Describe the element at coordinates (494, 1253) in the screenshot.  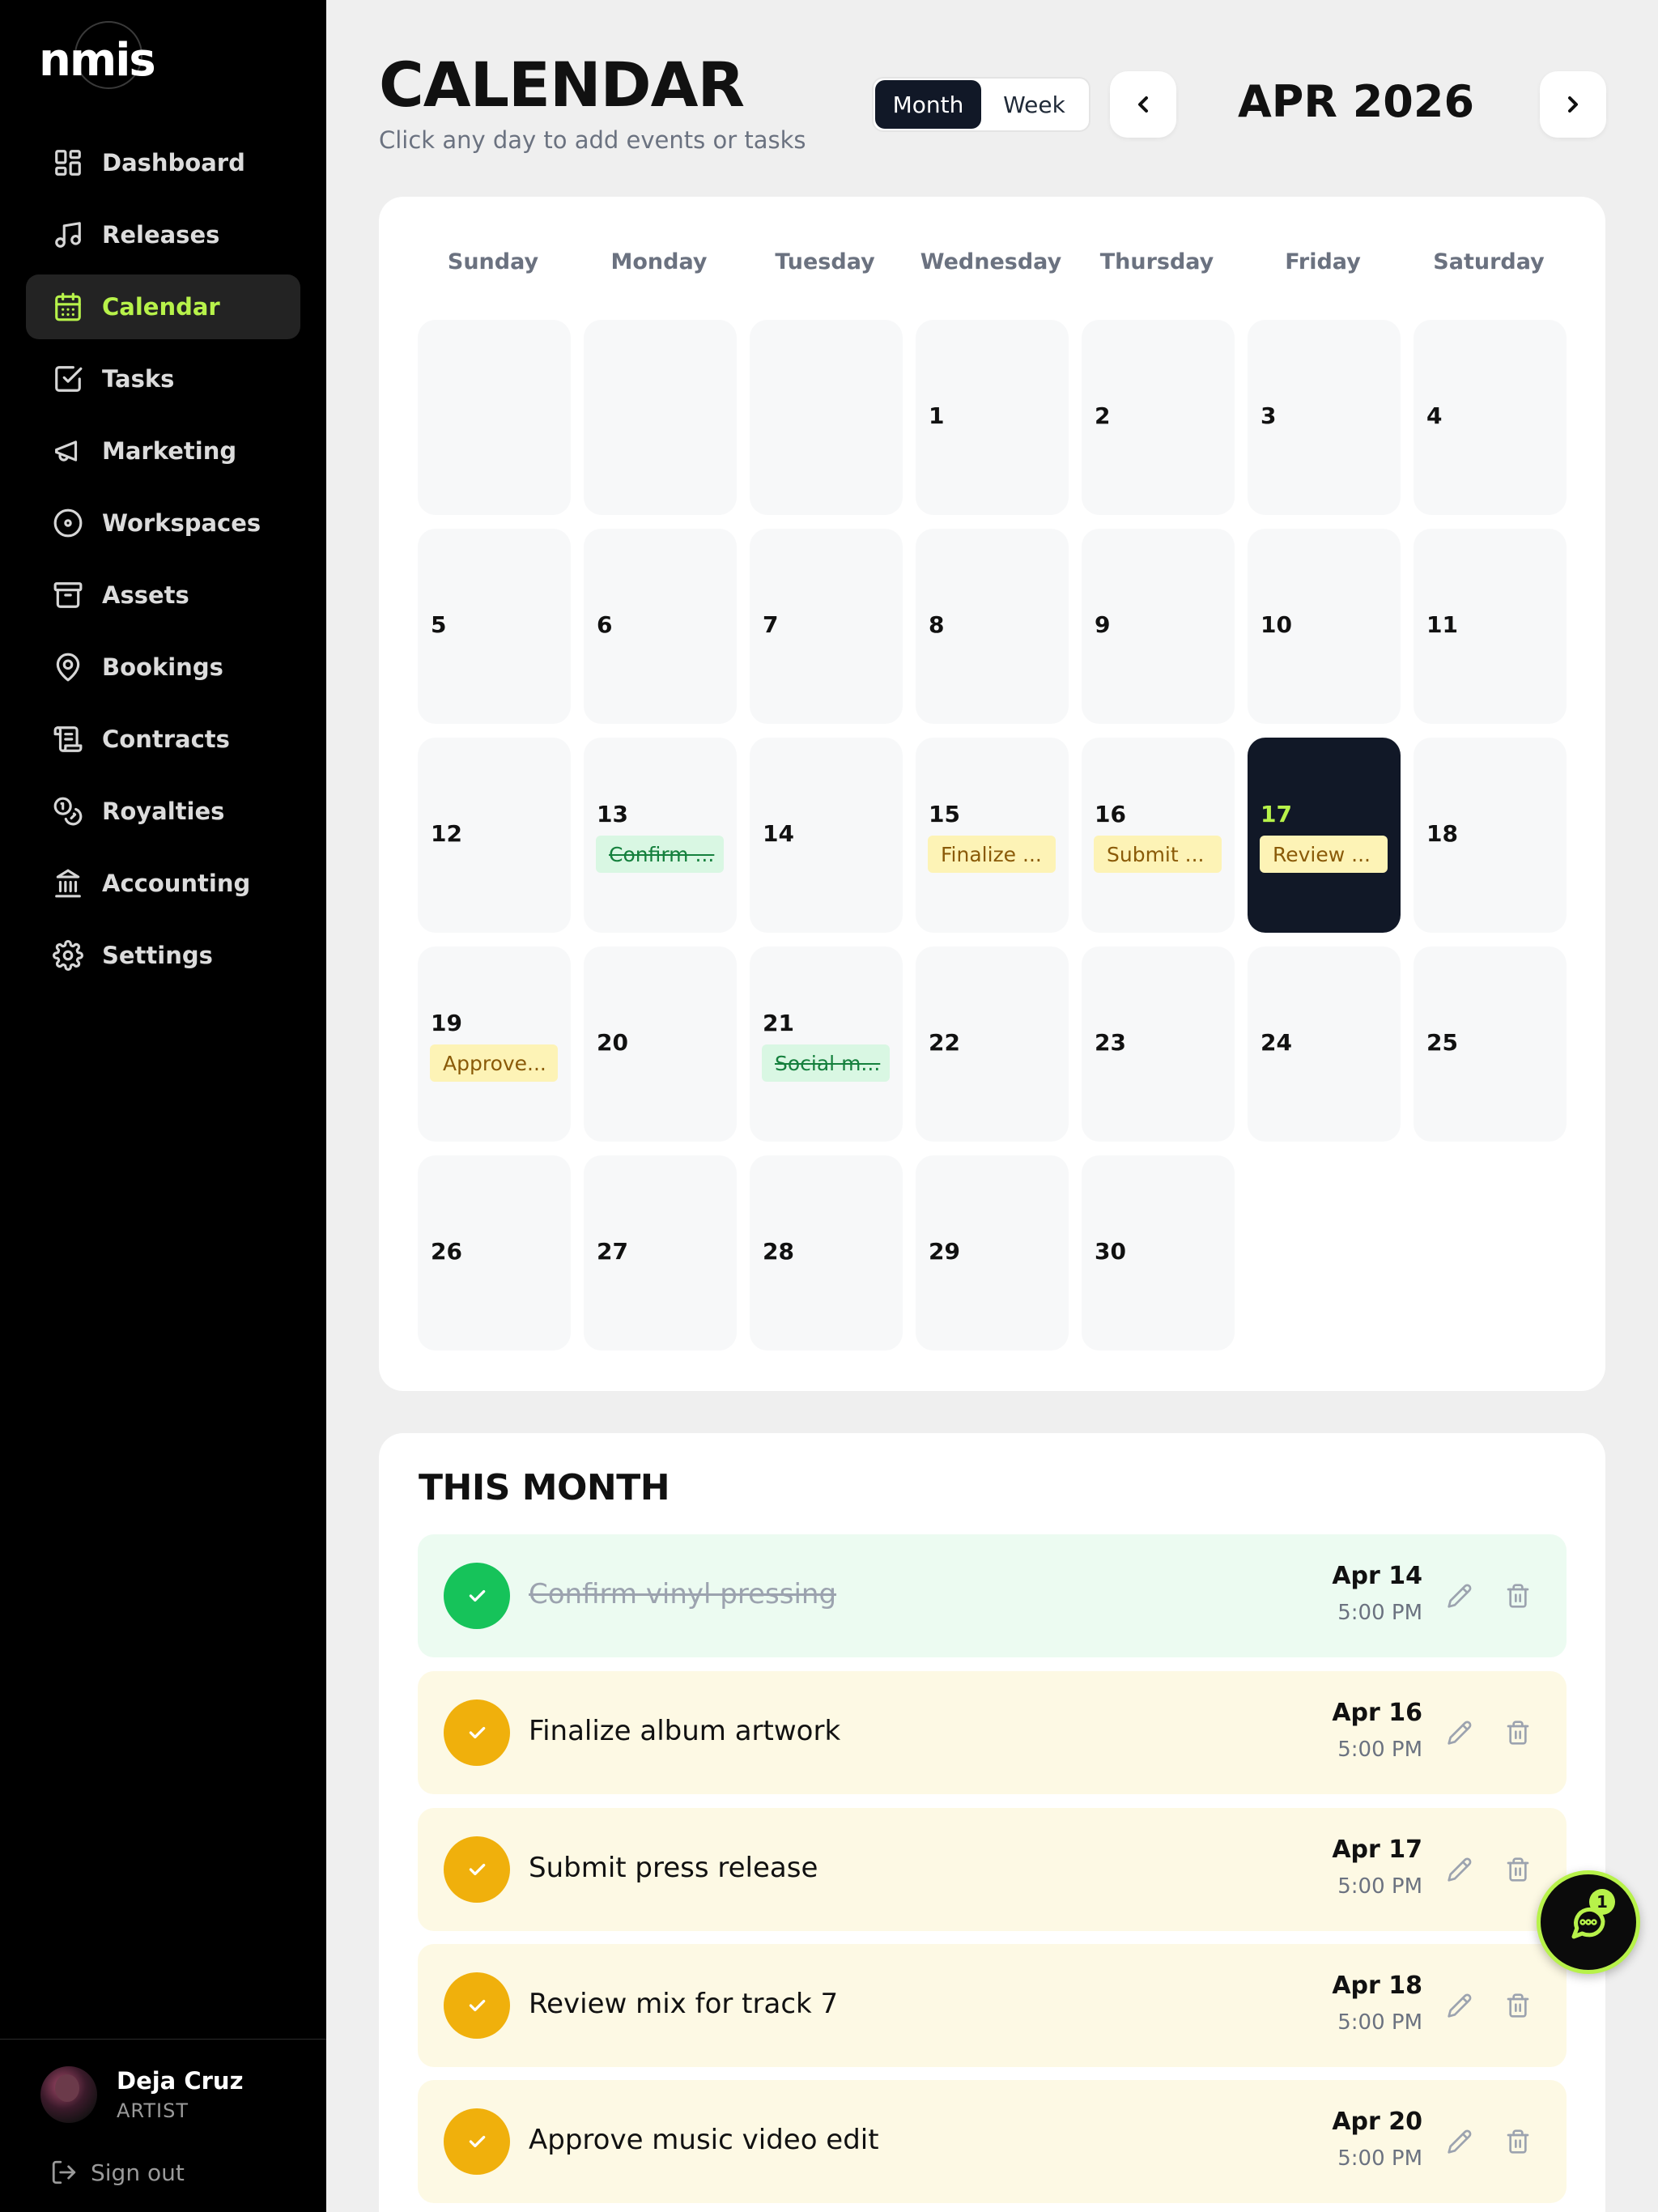
I see `calendar-day-cell: 26` at that location.